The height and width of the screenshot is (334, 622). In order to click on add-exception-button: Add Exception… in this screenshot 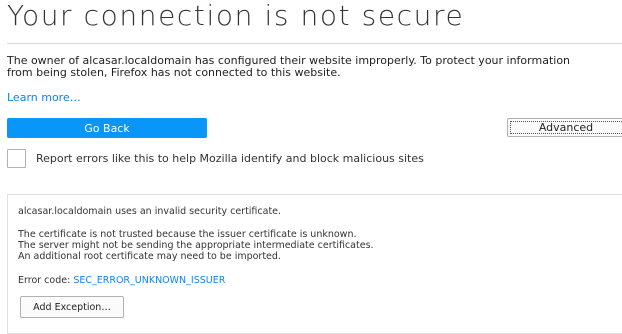, I will do `click(72, 307)`.